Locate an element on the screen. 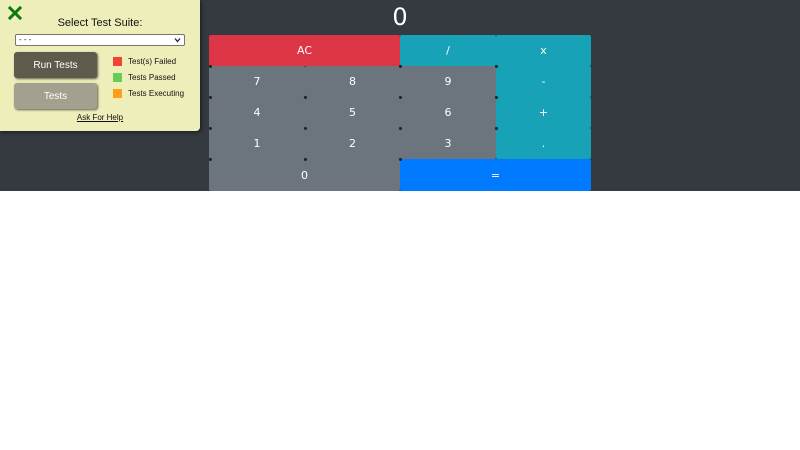  legend-passed-label: Tests Passed is located at coordinates (152, 77).